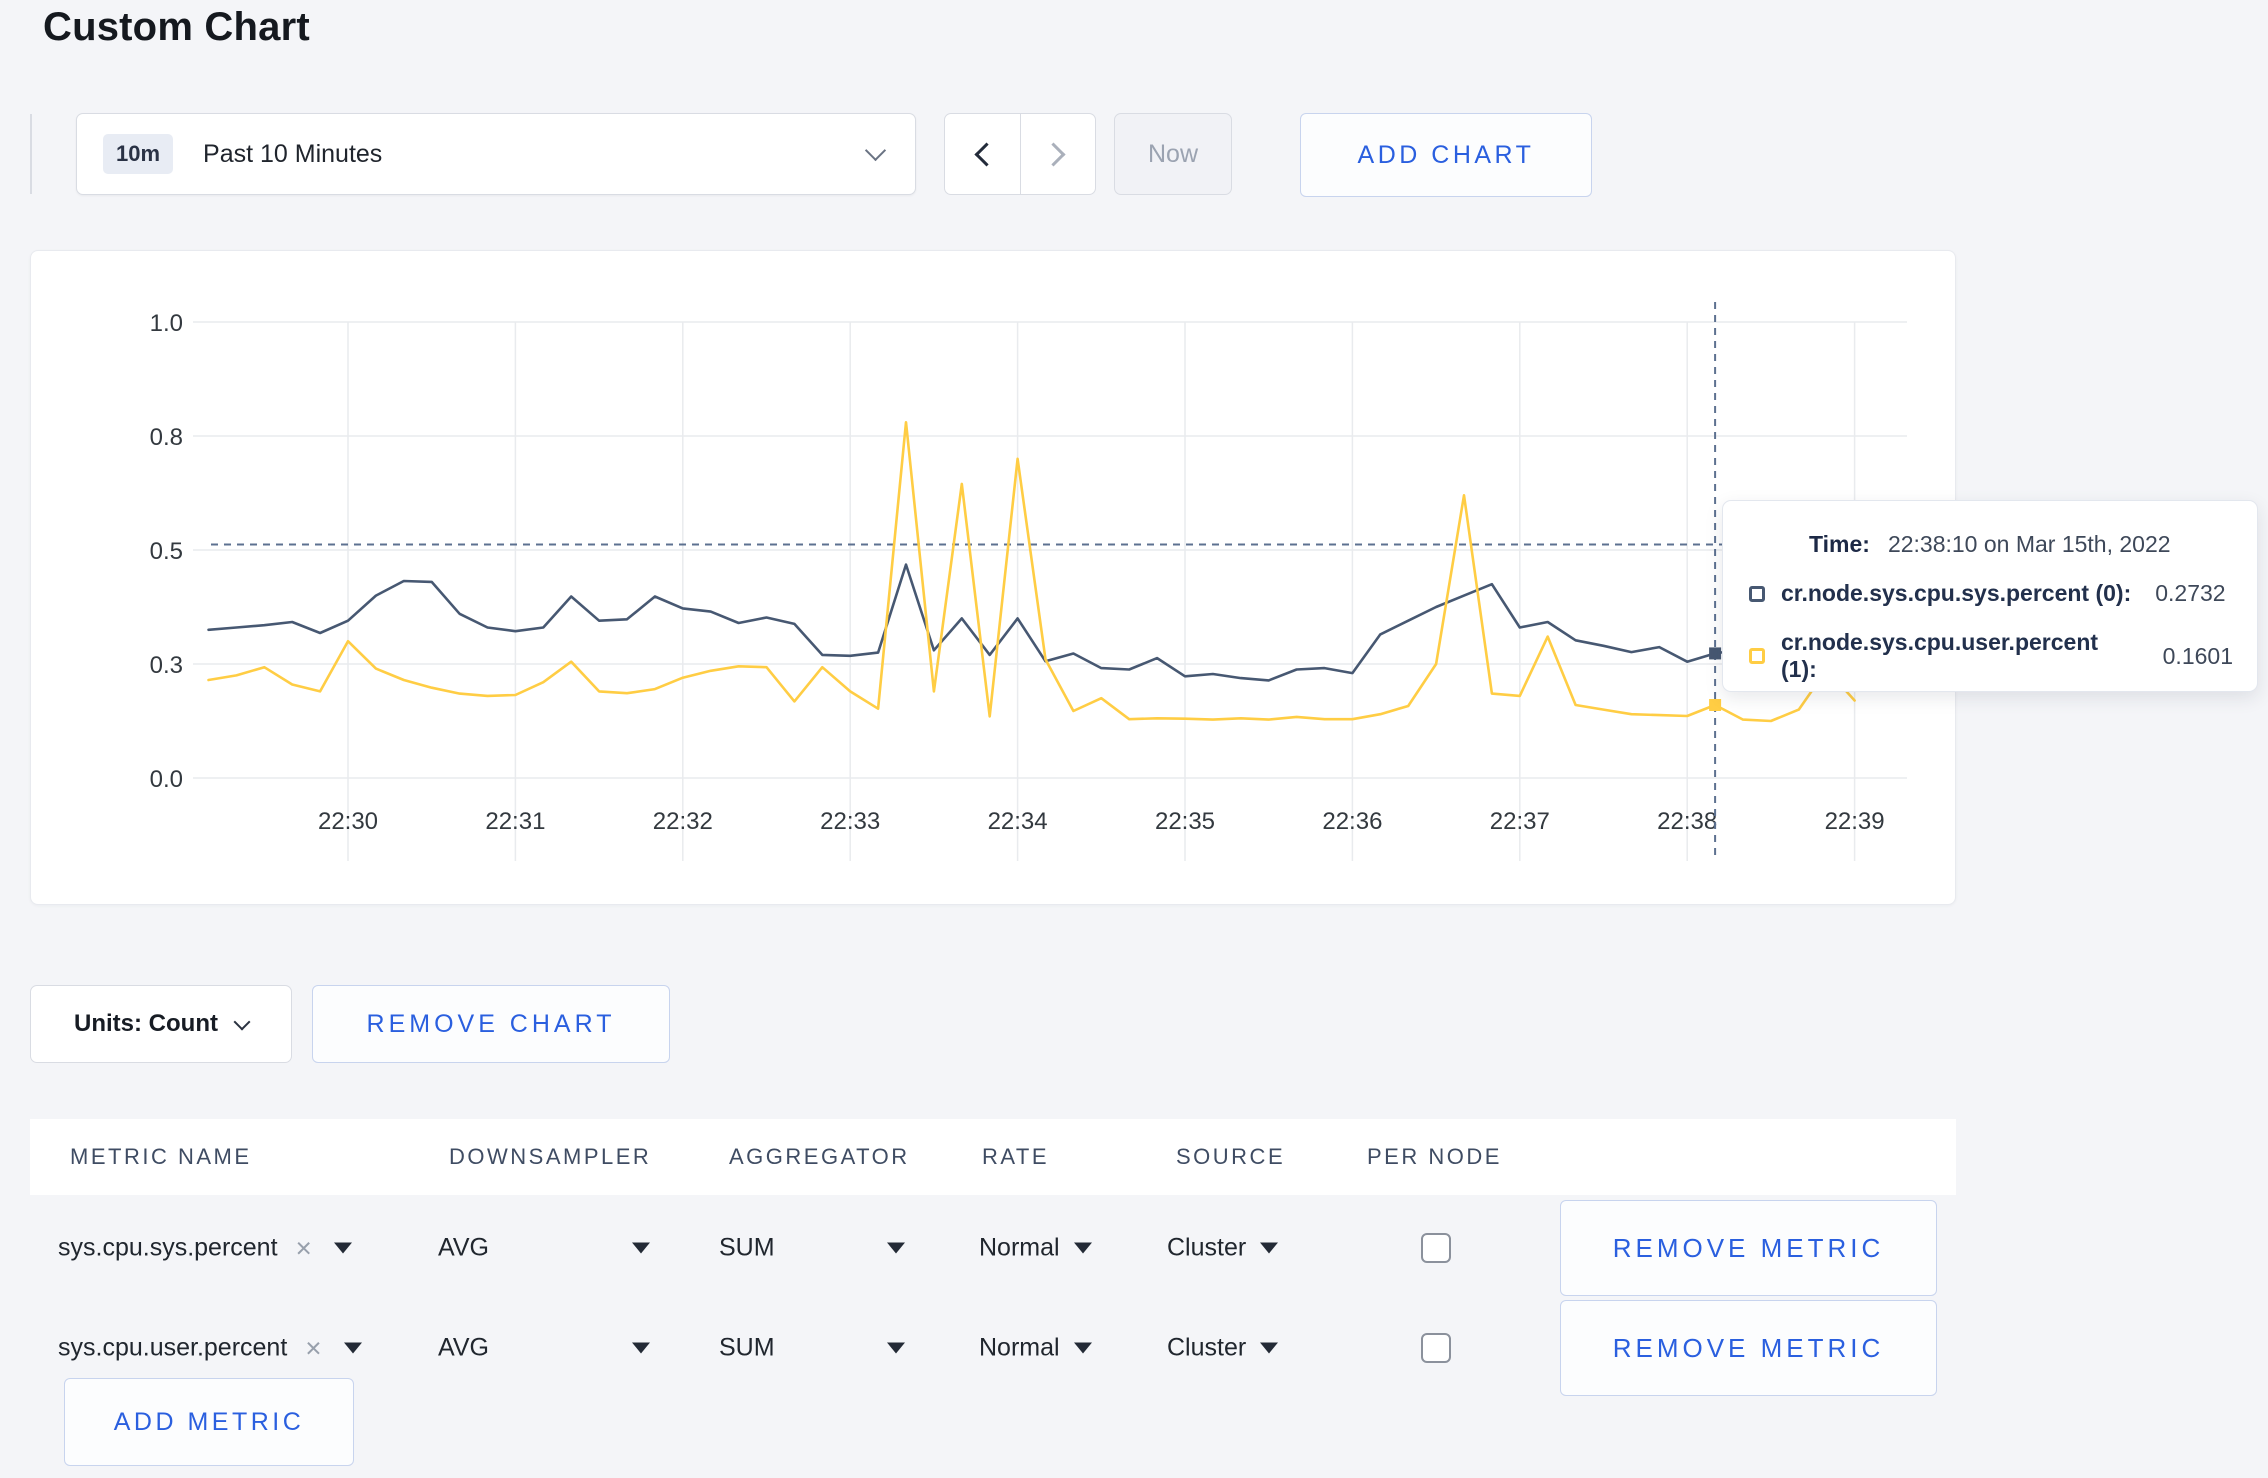 This screenshot has width=2268, height=1478. I want to click on toolbar-divider, so click(31, 154).